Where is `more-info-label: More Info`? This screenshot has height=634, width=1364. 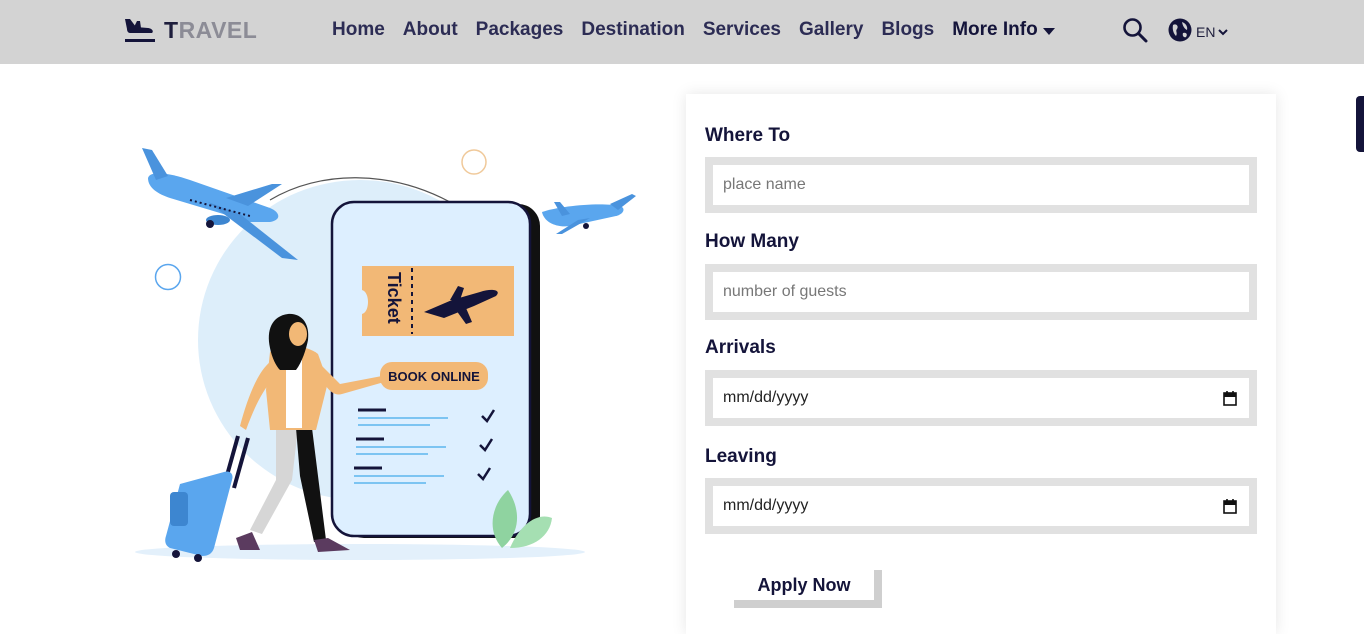
more-info-label: More Info is located at coordinates (995, 29).